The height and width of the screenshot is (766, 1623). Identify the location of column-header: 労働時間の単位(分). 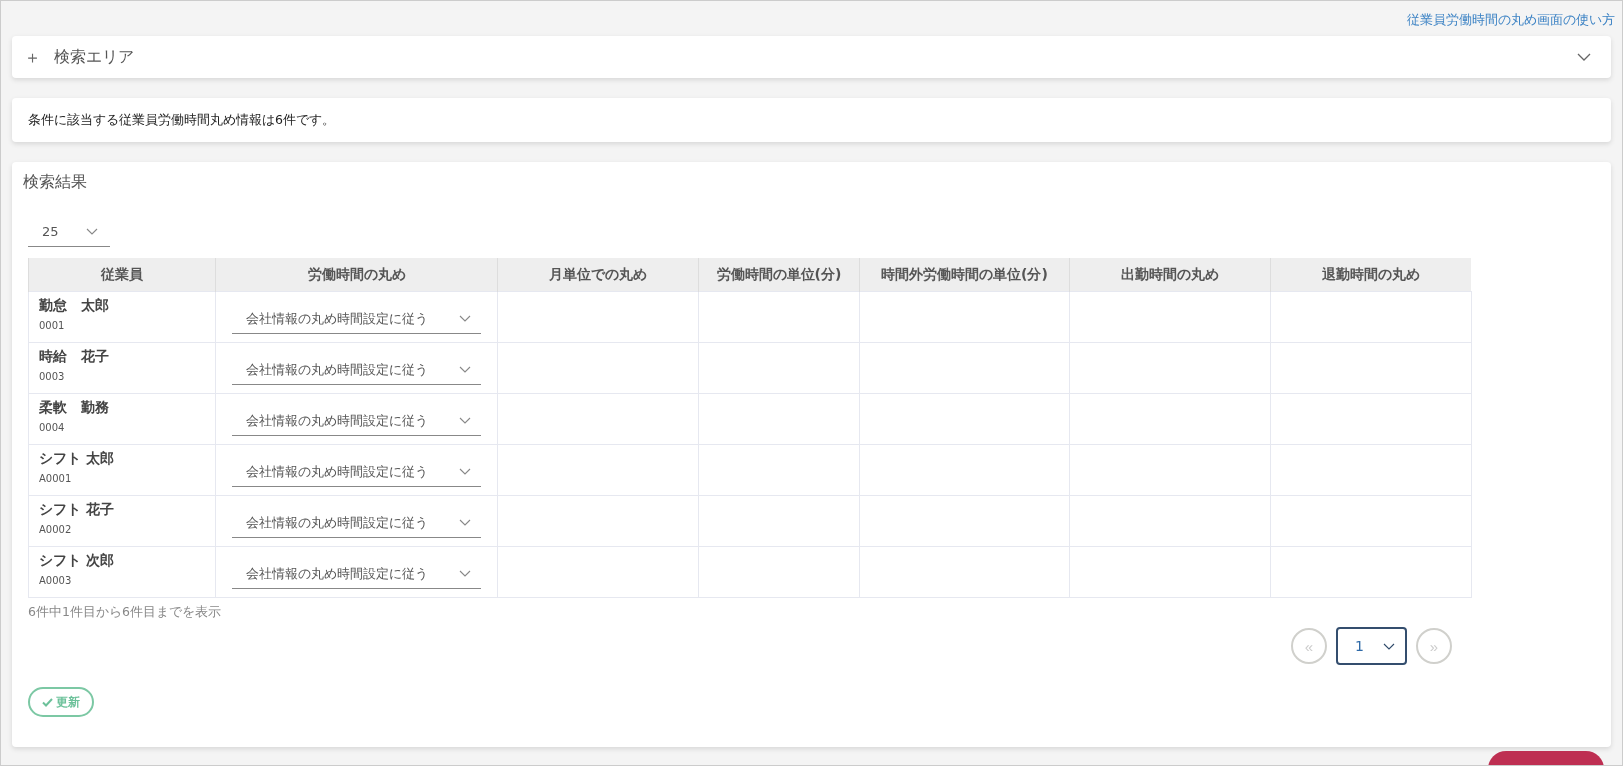
(779, 275).